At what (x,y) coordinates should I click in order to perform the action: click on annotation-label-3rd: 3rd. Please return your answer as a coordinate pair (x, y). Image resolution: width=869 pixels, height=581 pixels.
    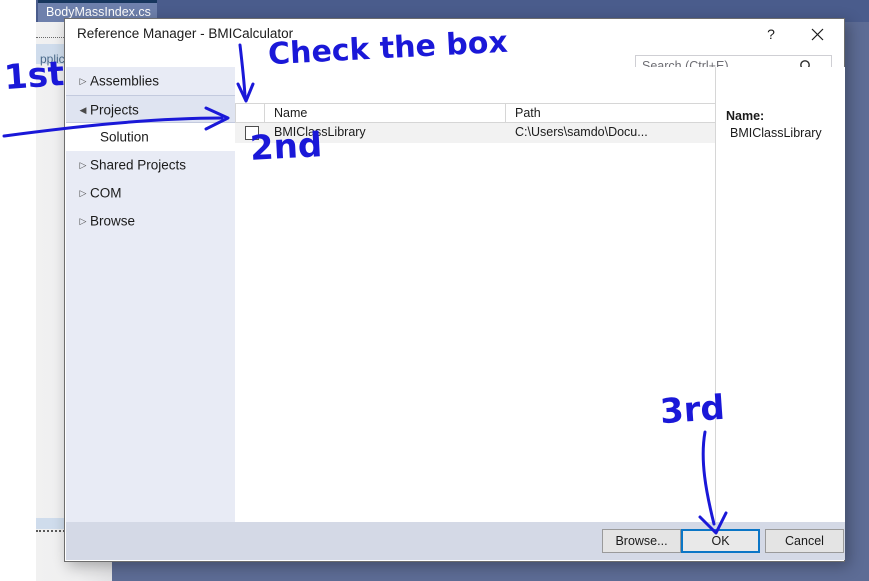
    Looking at the image, I should click on (692, 410).